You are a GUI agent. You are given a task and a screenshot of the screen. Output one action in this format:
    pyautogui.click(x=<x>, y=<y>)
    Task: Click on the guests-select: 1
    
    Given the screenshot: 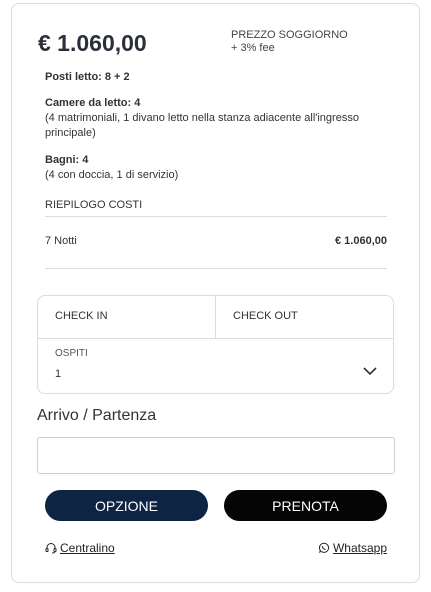 What is the action you would take?
    pyautogui.click(x=58, y=374)
    